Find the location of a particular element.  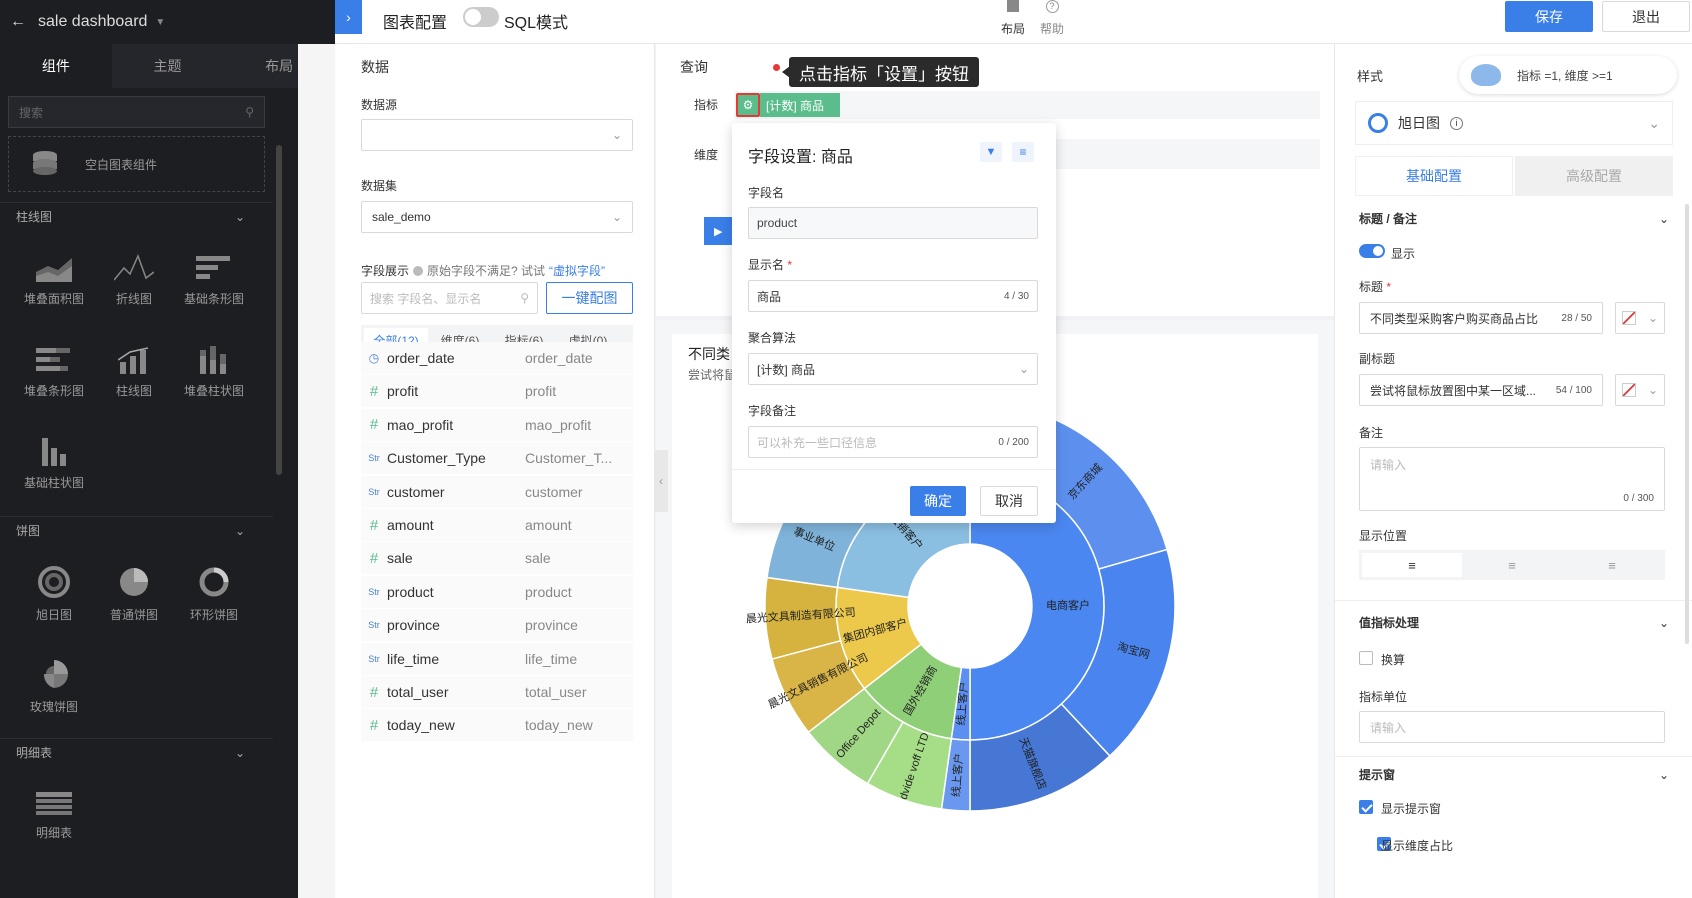

field-row-product: Str product product is located at coordinates (497, 591).